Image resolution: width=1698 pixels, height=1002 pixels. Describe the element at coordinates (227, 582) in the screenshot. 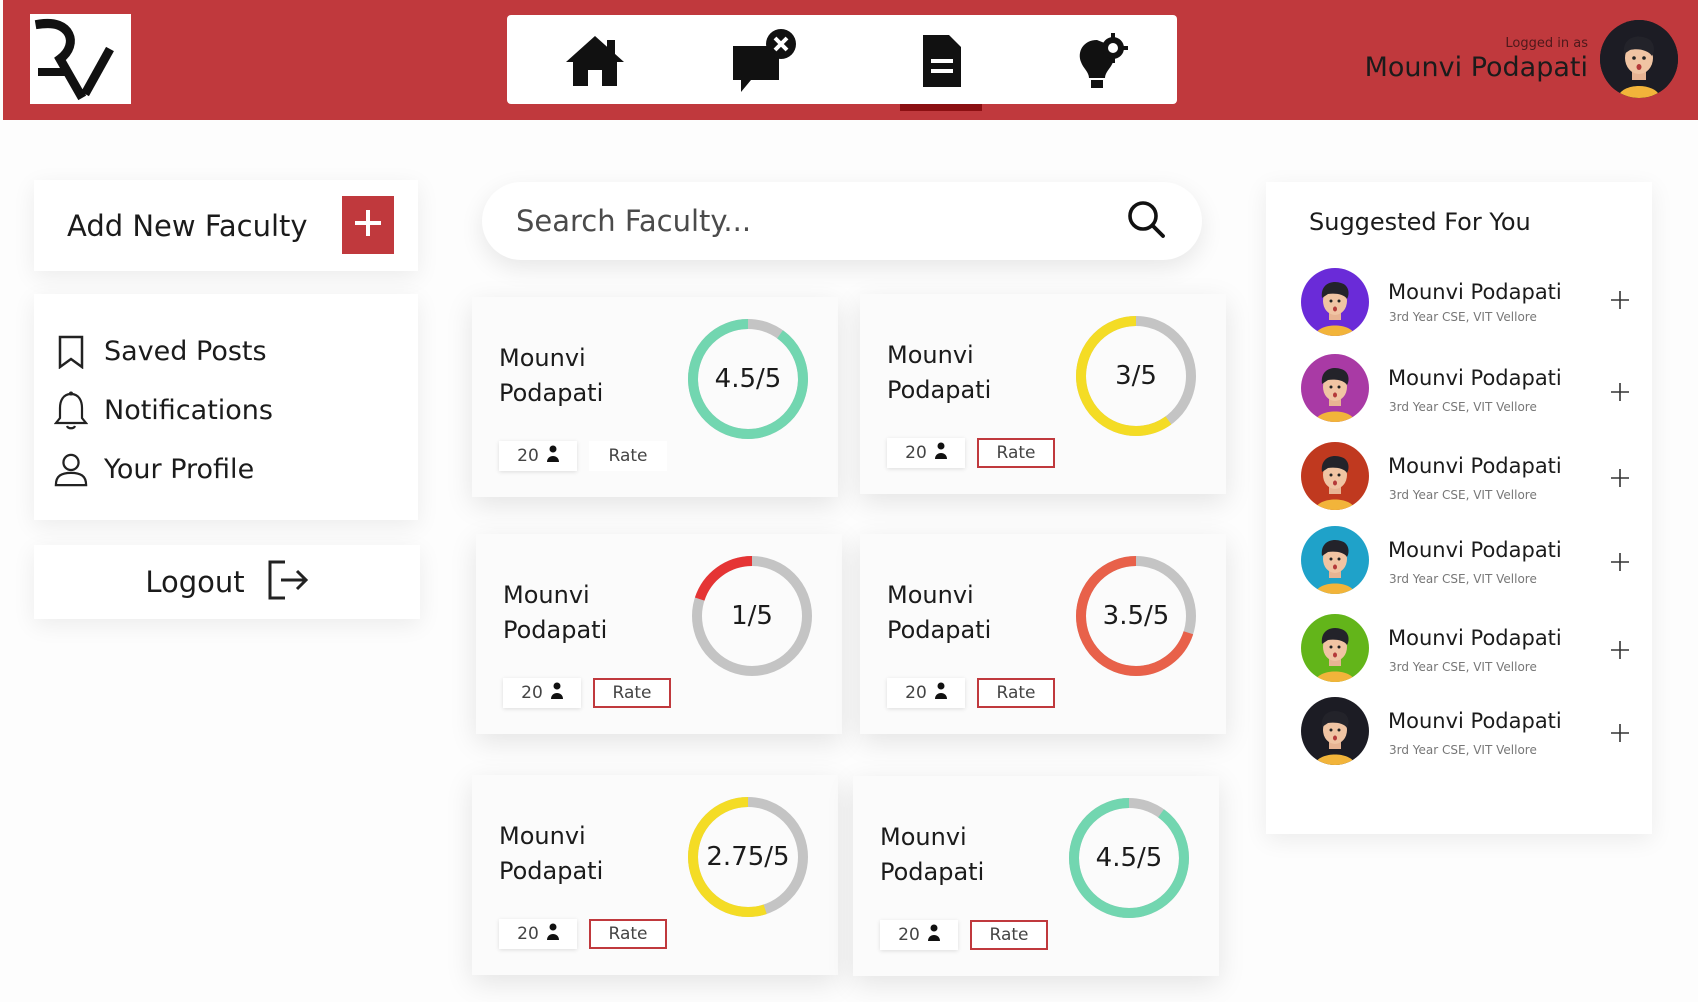

I see `logout-button: Logout` at that location.